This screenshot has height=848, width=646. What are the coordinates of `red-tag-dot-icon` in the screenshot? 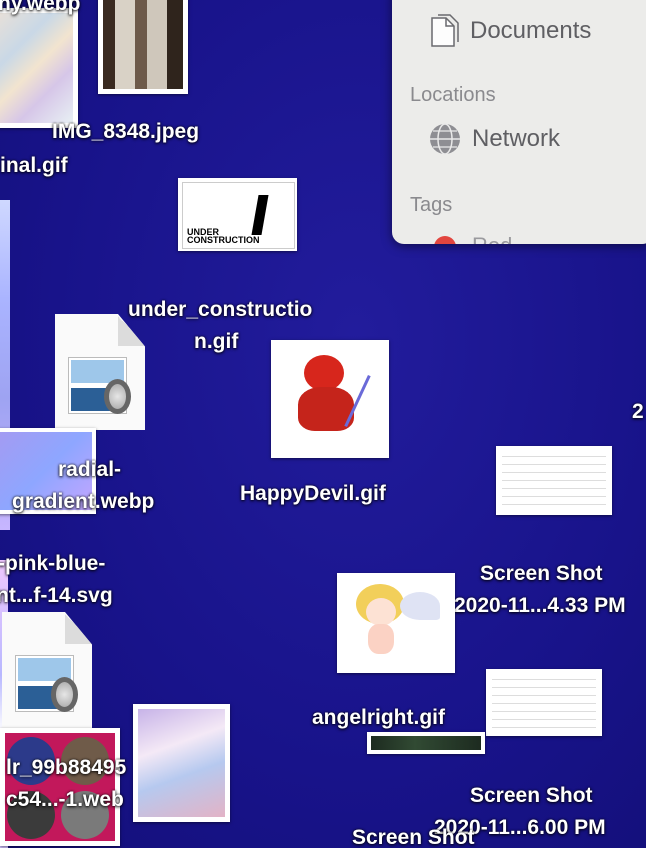 It's located at (445, 240).